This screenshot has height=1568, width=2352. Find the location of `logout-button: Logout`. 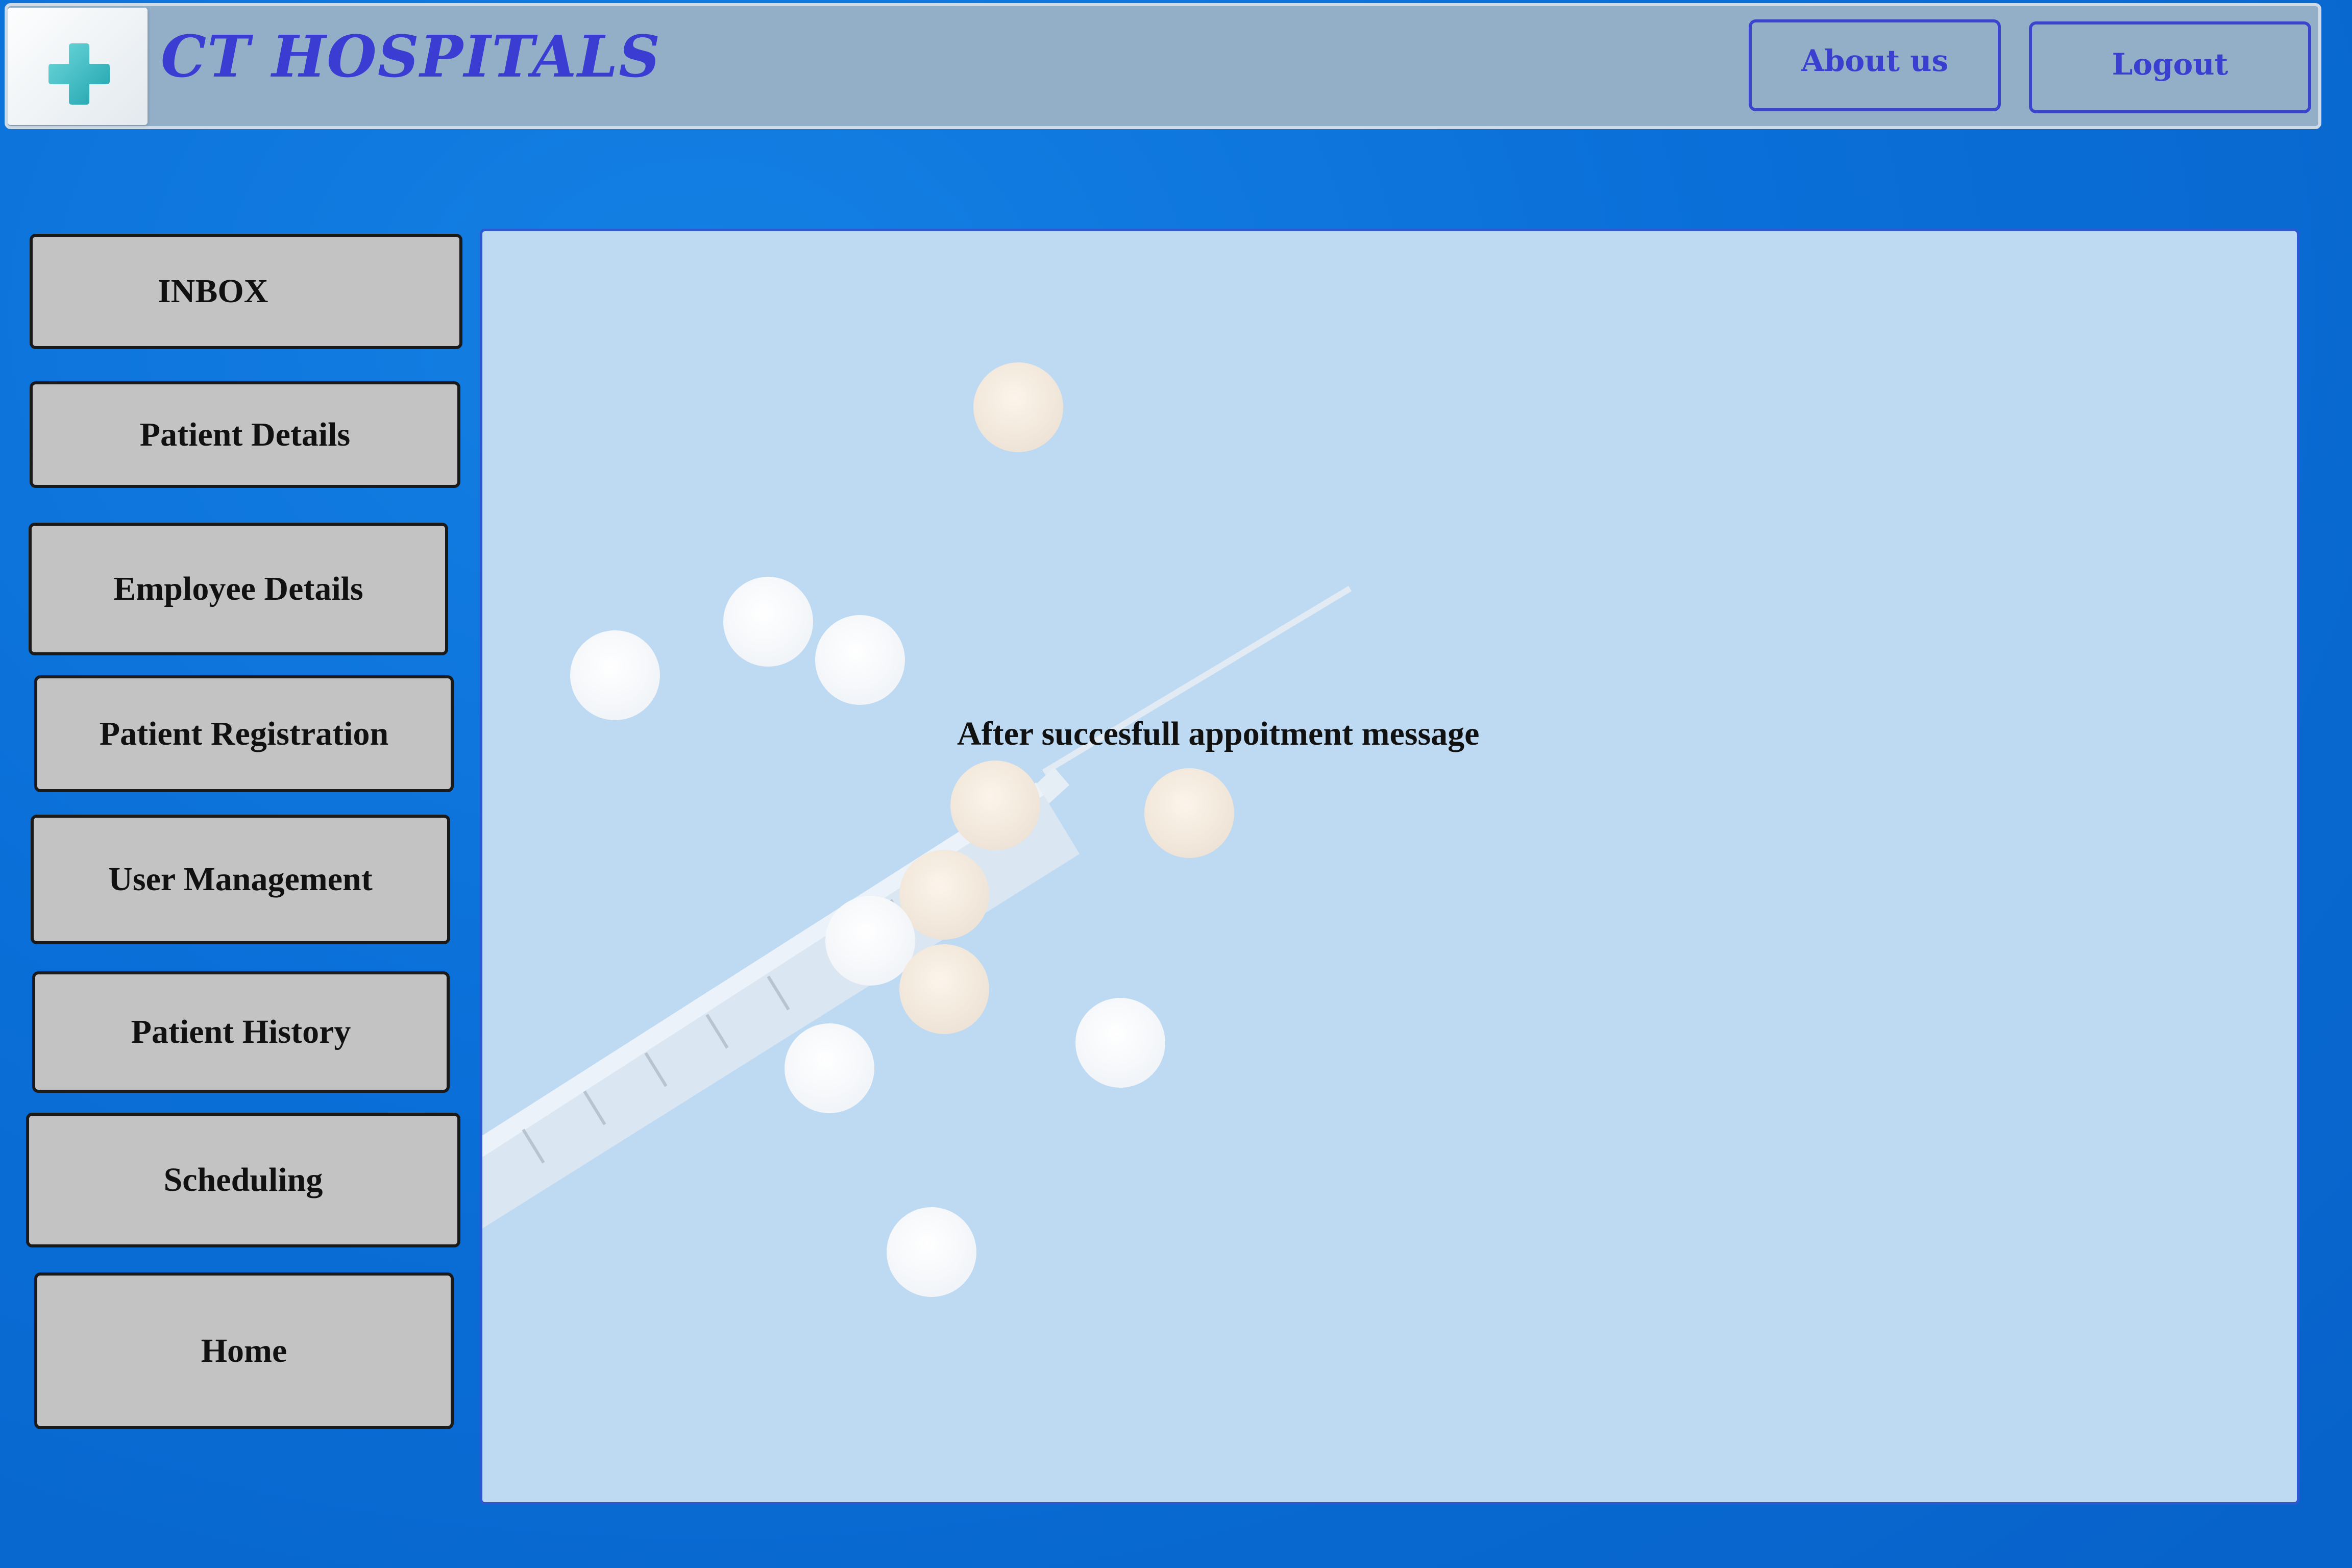

logout-button: Logout is located at coordinates (2170, 67).